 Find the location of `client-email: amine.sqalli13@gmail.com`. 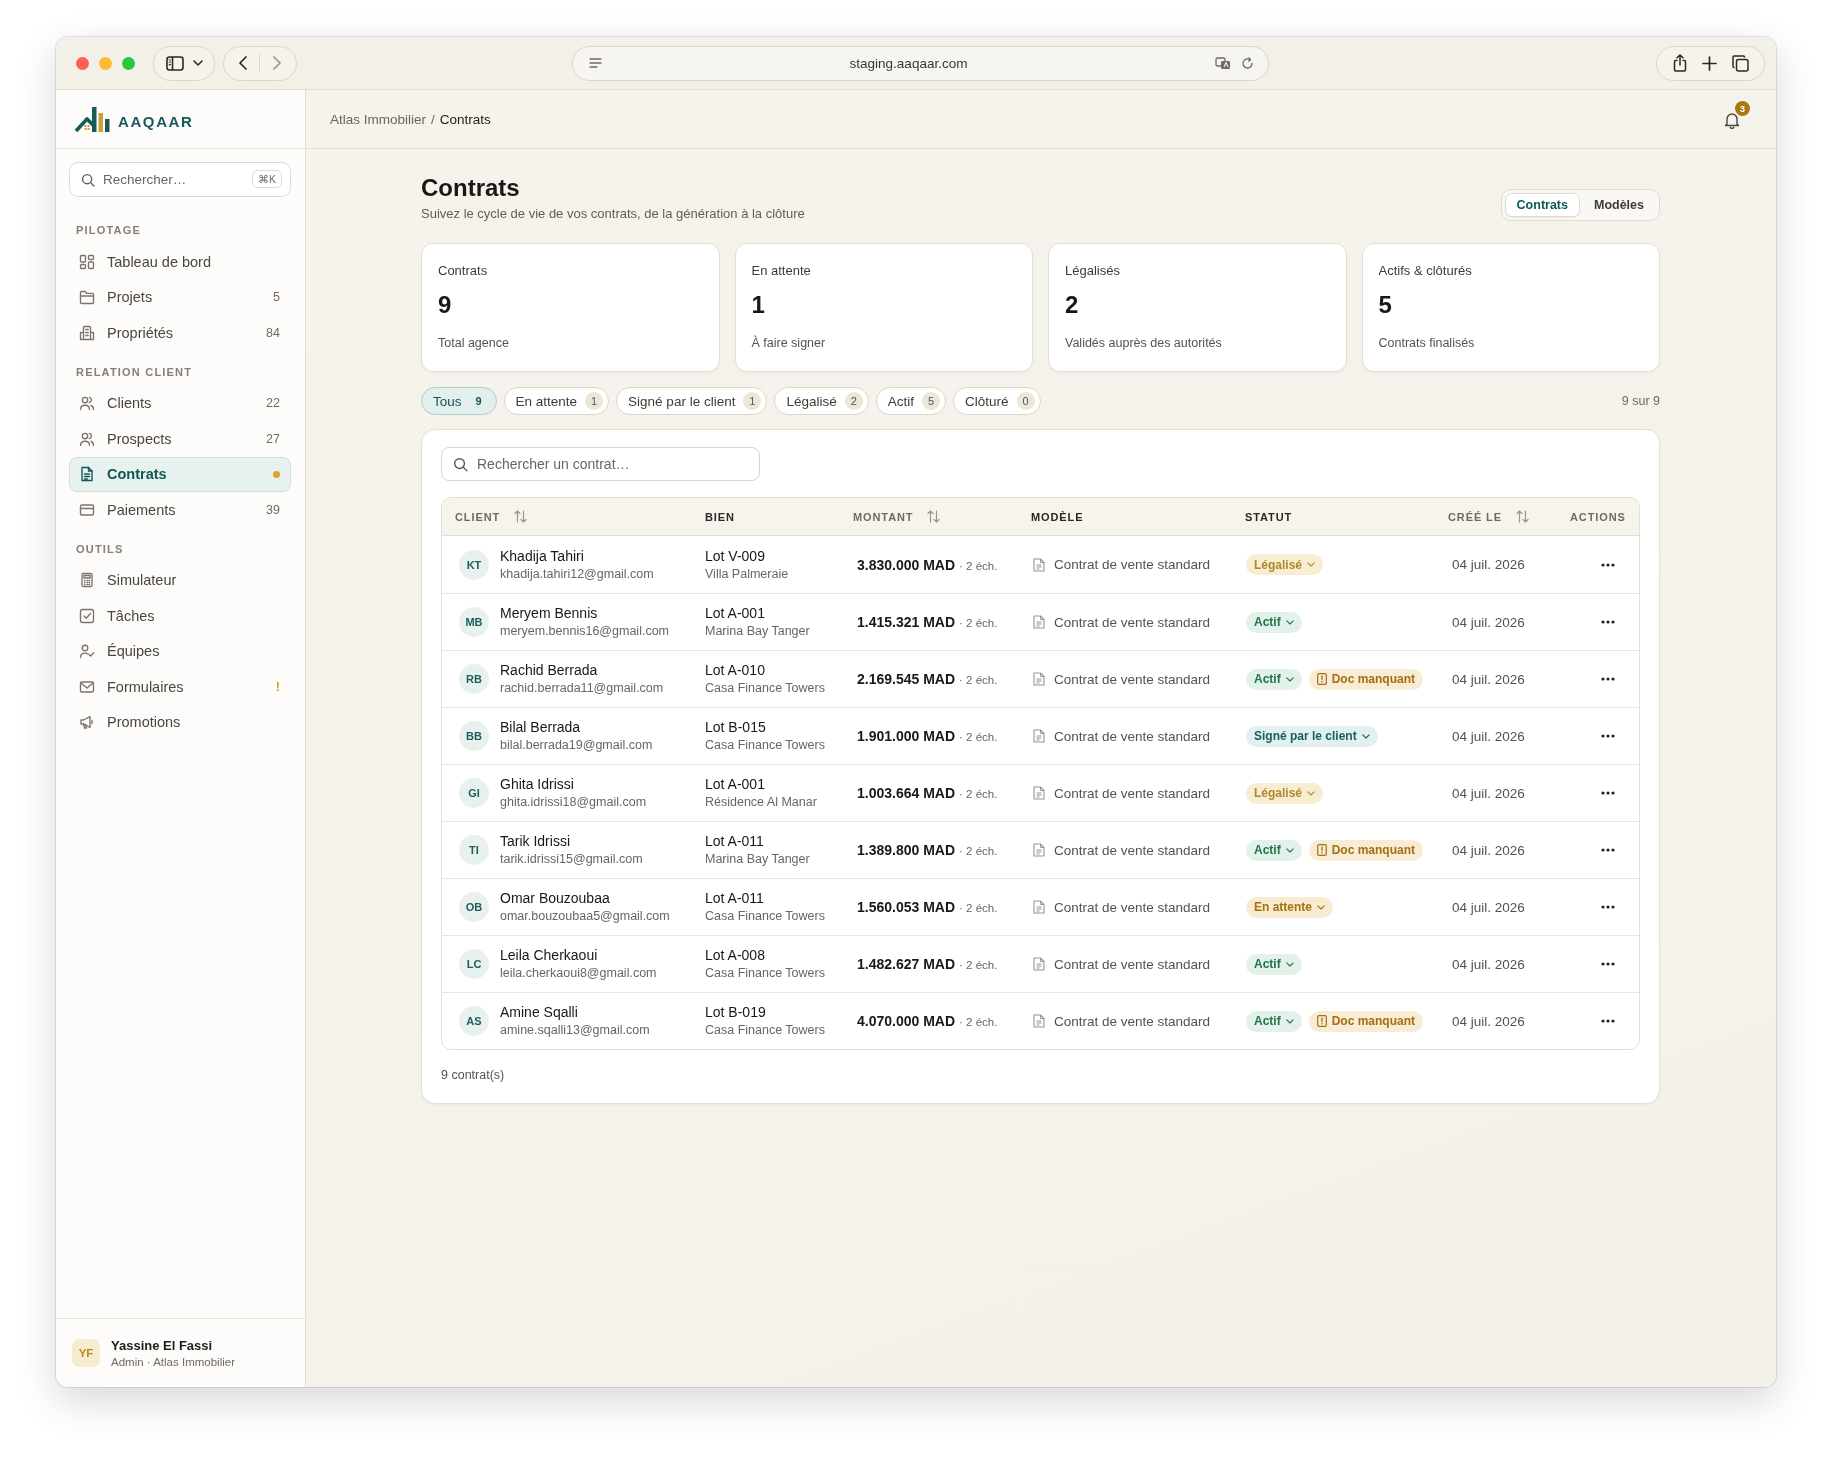

client-email: amine.sqalli13@gmail.com is located at coordinates (575, 1030).